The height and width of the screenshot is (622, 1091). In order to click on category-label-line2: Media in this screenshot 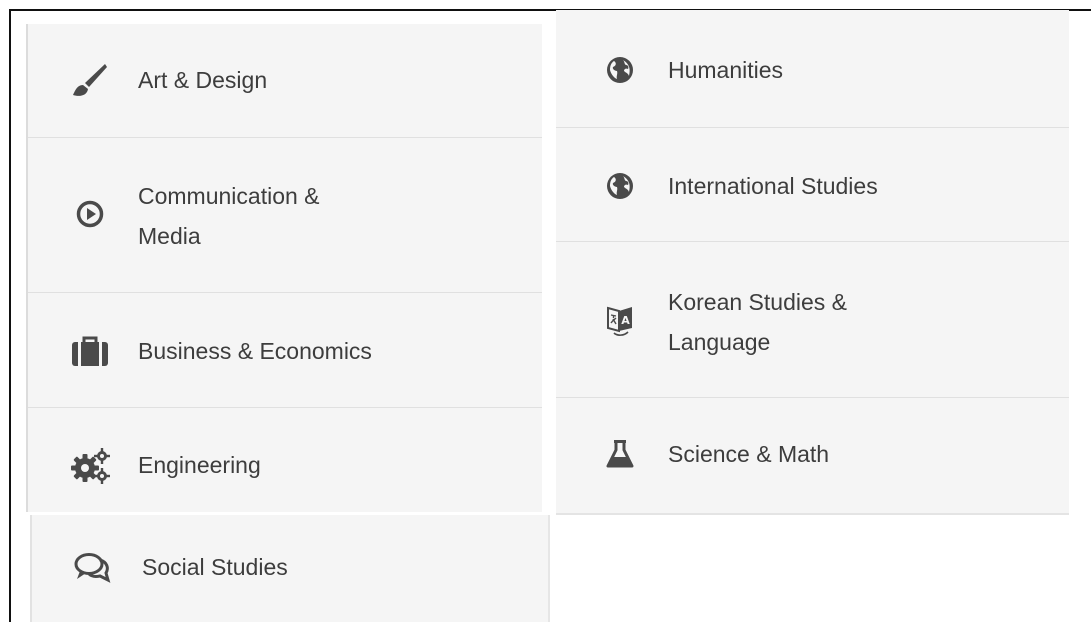, I will do `click(169, 236)`.